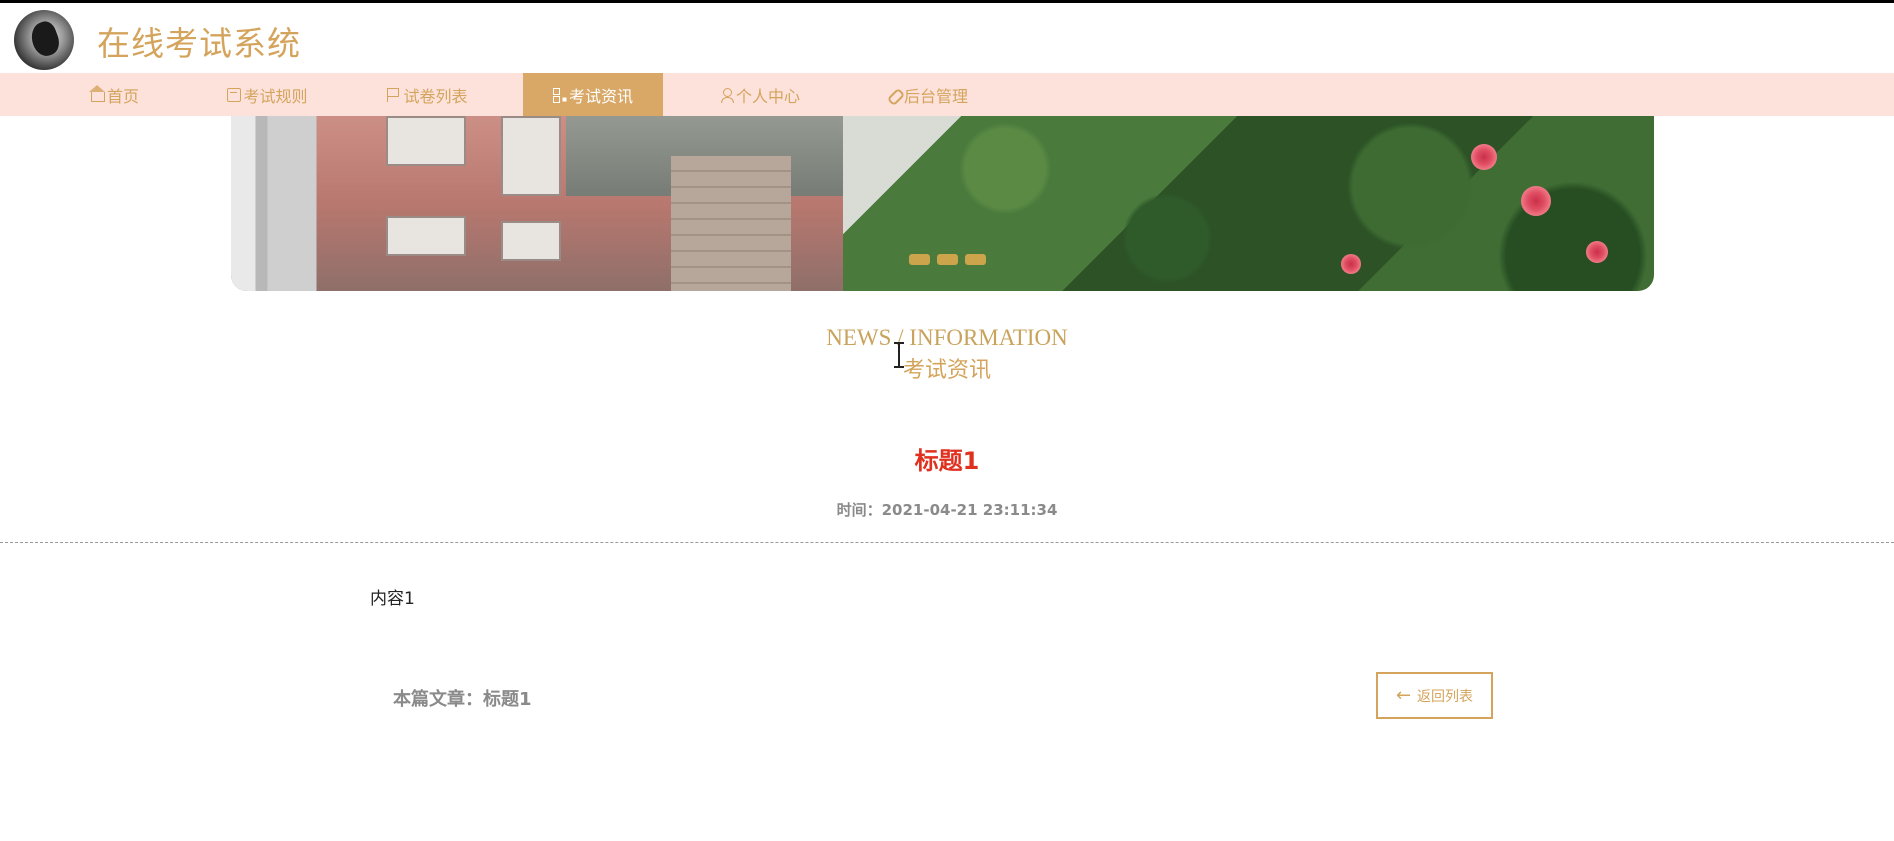 This screenshot has height=841, width=1894. I want to click on nav-item-admin: 后台管理, so click(928, 94).